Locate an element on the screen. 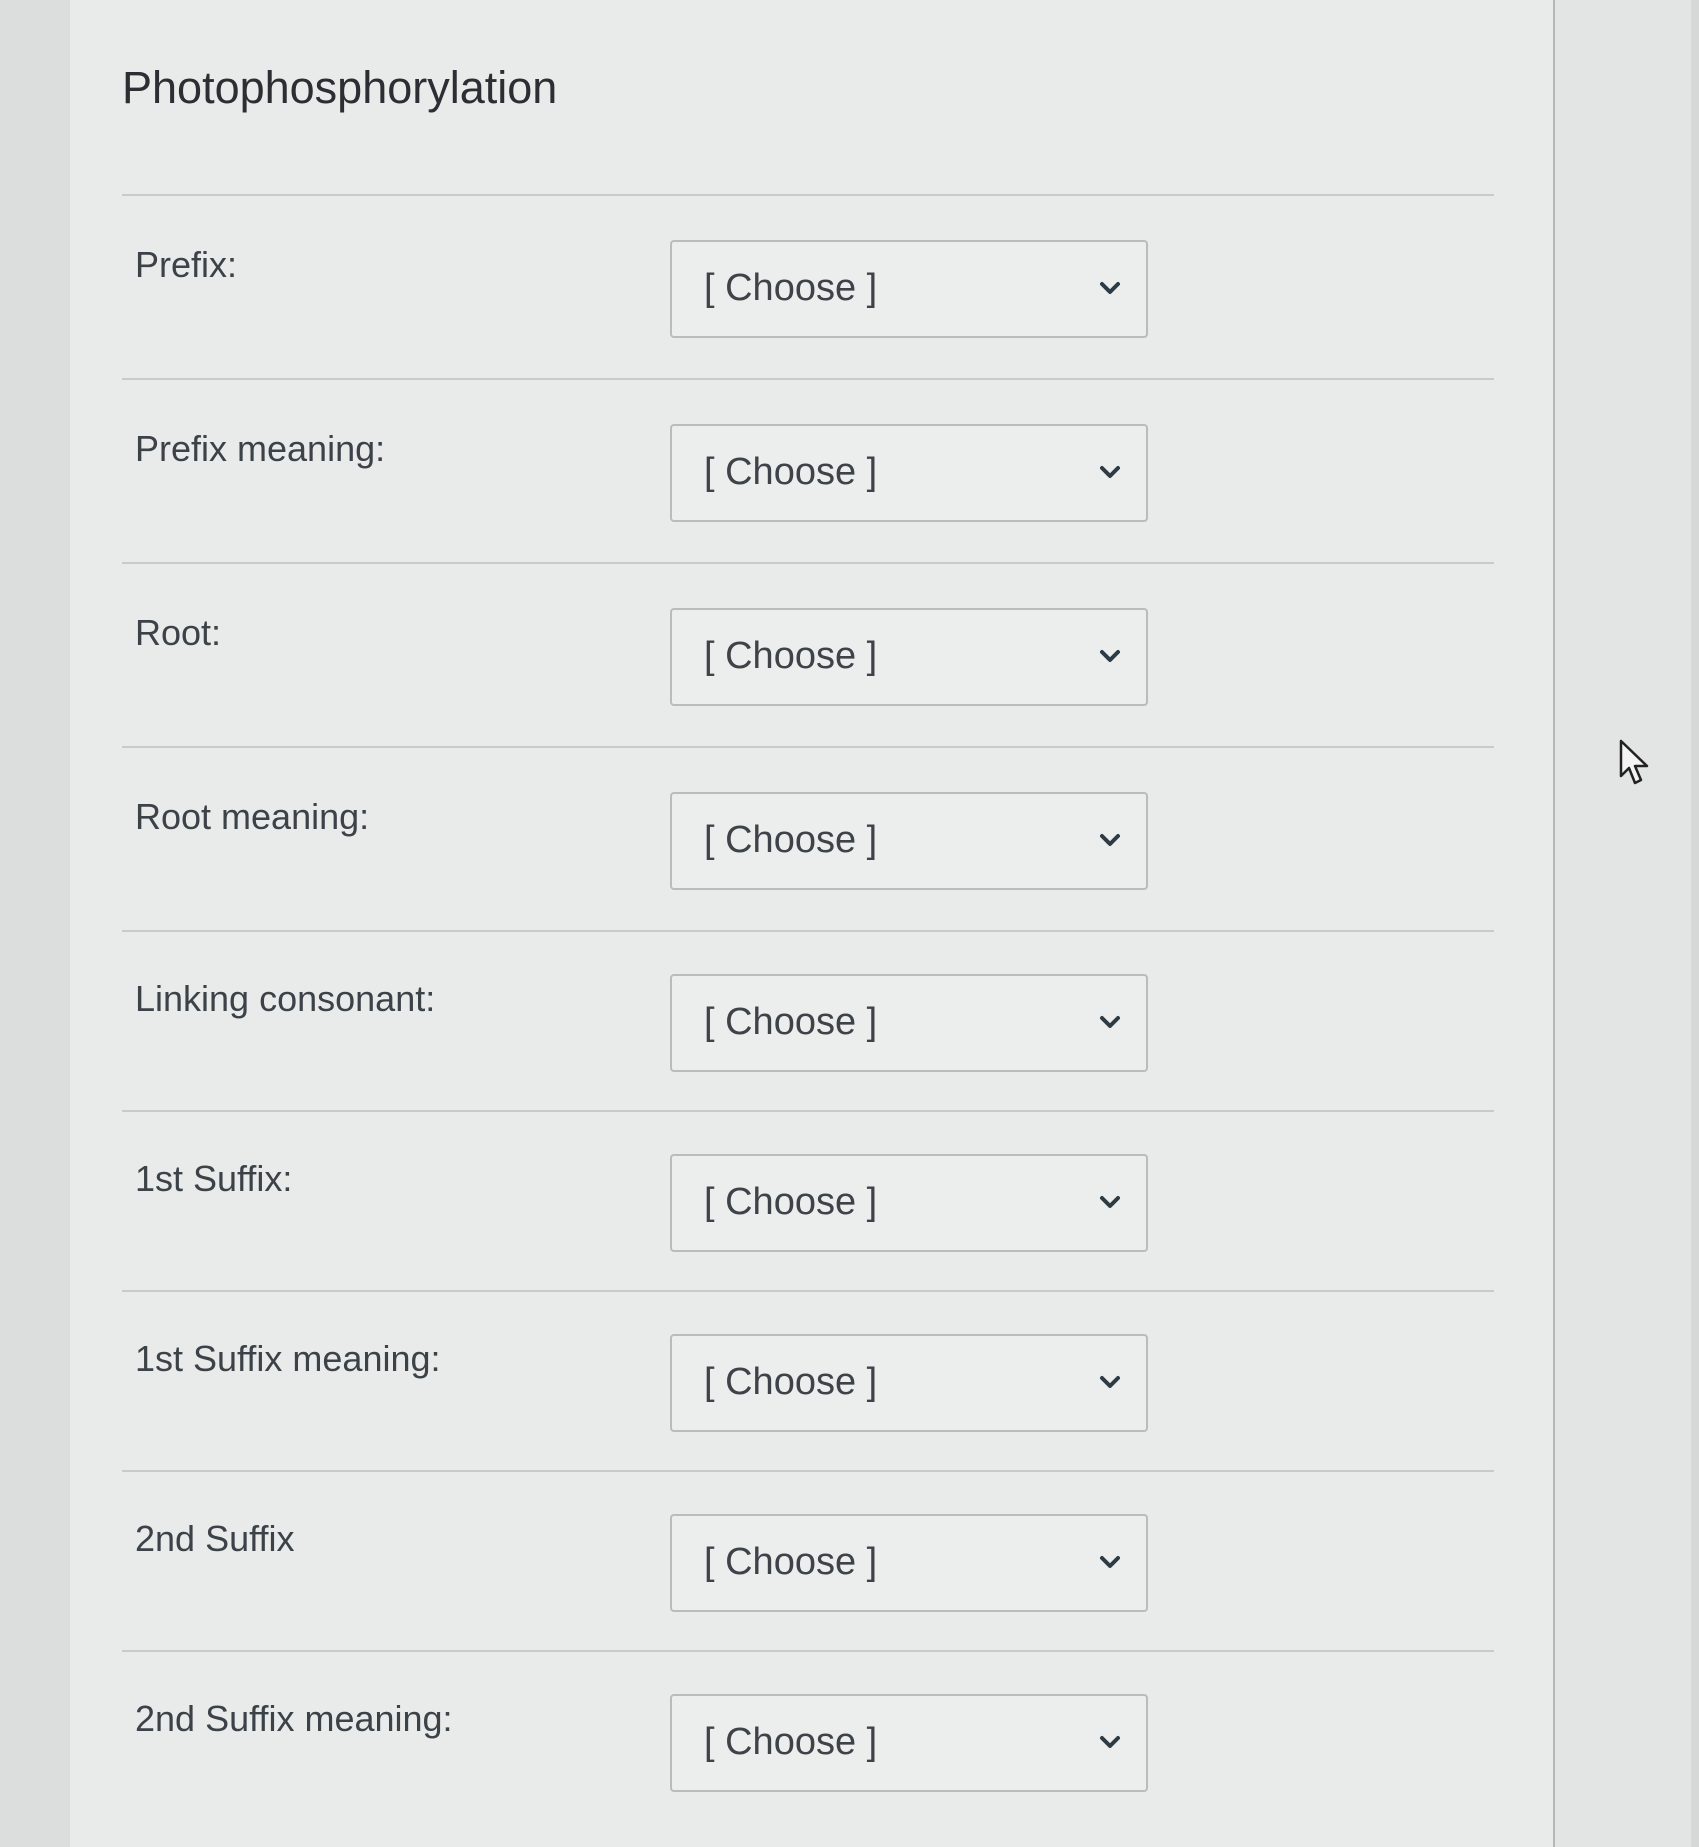  2nd-suffix-select: [ Choose ] is located at coordinates (909, 1563).